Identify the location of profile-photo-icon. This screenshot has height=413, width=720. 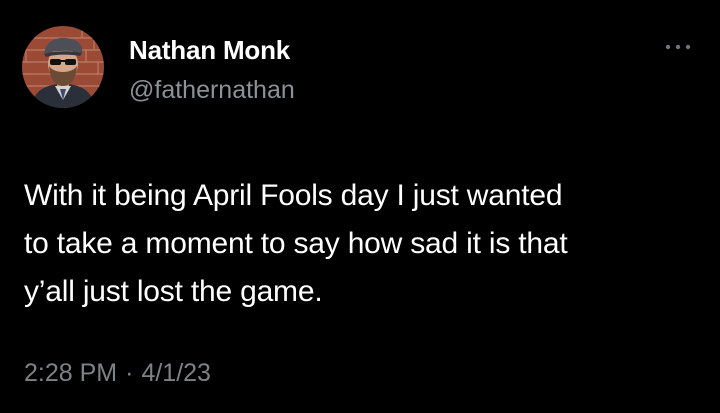
(63, 67).